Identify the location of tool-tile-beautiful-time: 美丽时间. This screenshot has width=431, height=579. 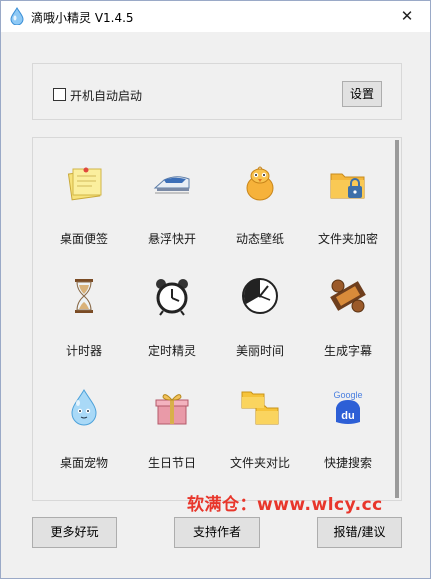
(260, 308).